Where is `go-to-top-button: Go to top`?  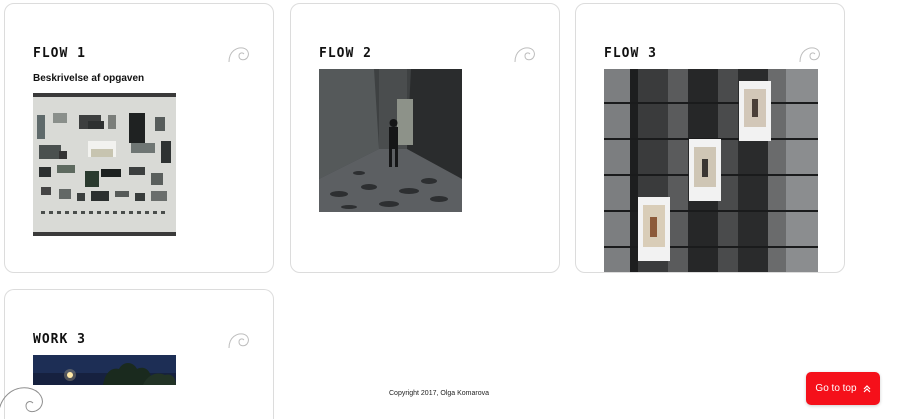 go-to-top-button: Go to top is located at coordinates (843, 388).